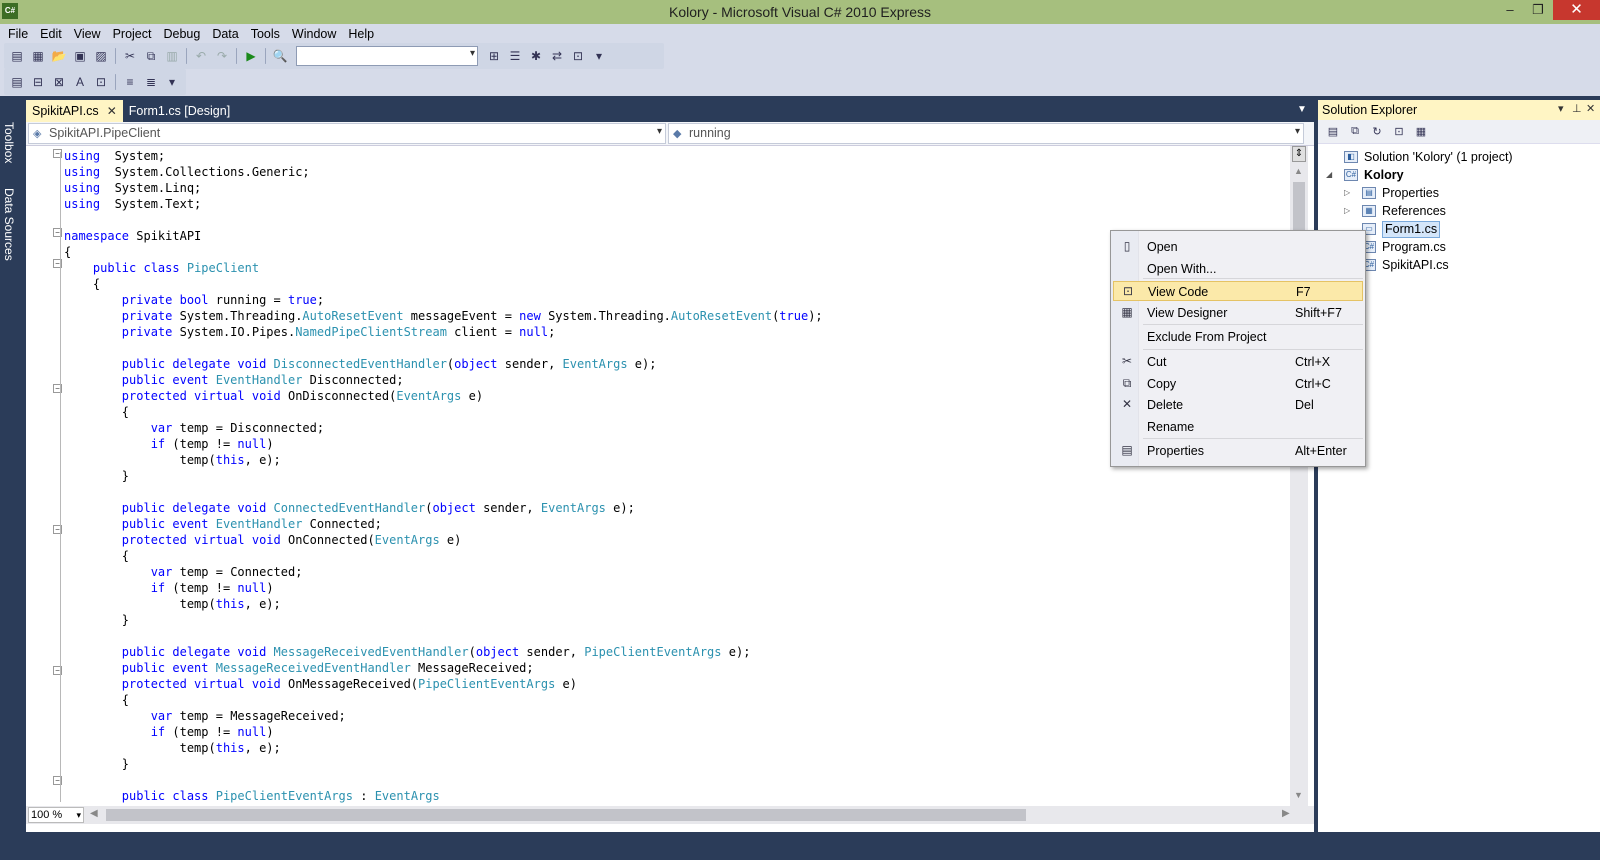 Image resolution: width=1600 pixels, height=860 pixels. I want to click on minimize-button: –, so click(1510, 10).